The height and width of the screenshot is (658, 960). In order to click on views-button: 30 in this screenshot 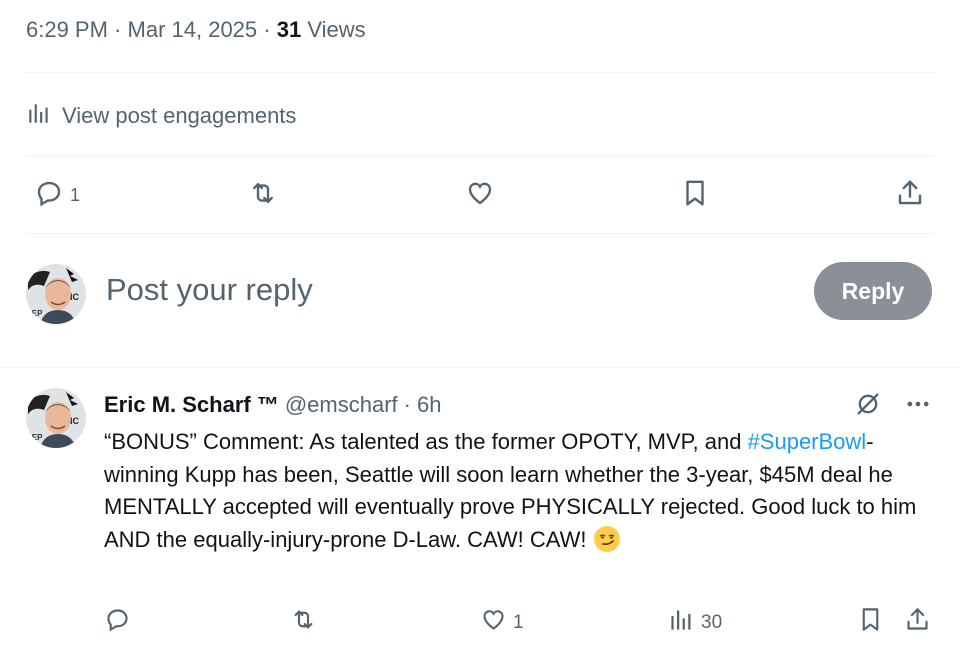, I will do `click(695, 622)`.